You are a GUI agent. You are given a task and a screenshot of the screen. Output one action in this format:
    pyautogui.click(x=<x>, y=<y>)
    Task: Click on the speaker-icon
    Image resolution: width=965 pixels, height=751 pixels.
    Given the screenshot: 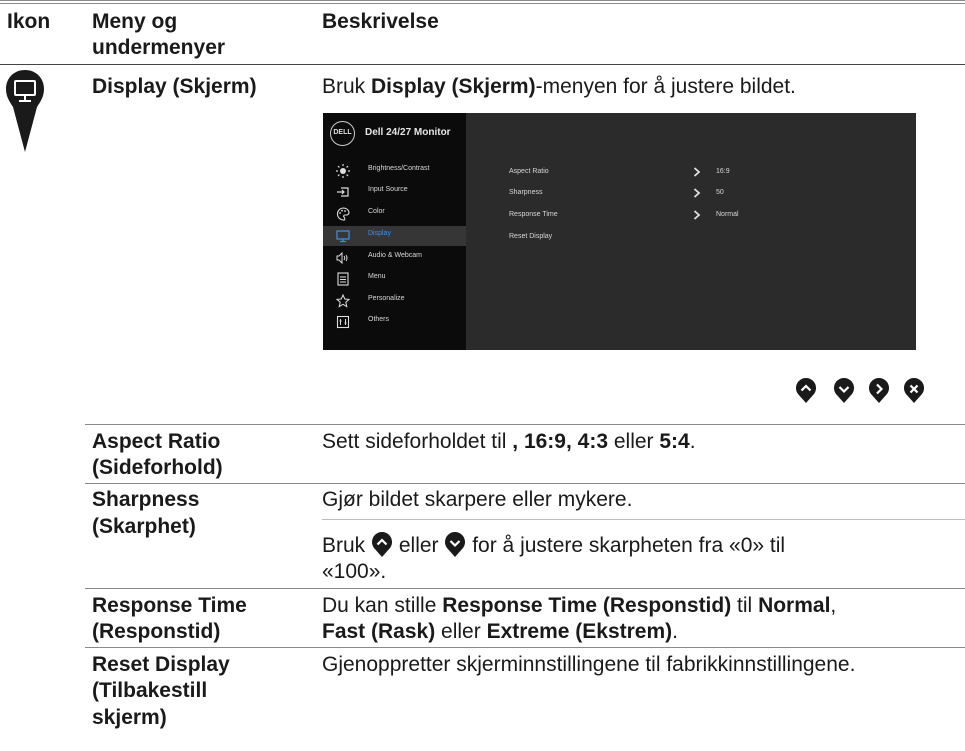 What is the action you would take?
    pyautogui.click(x=342, y=258)
    